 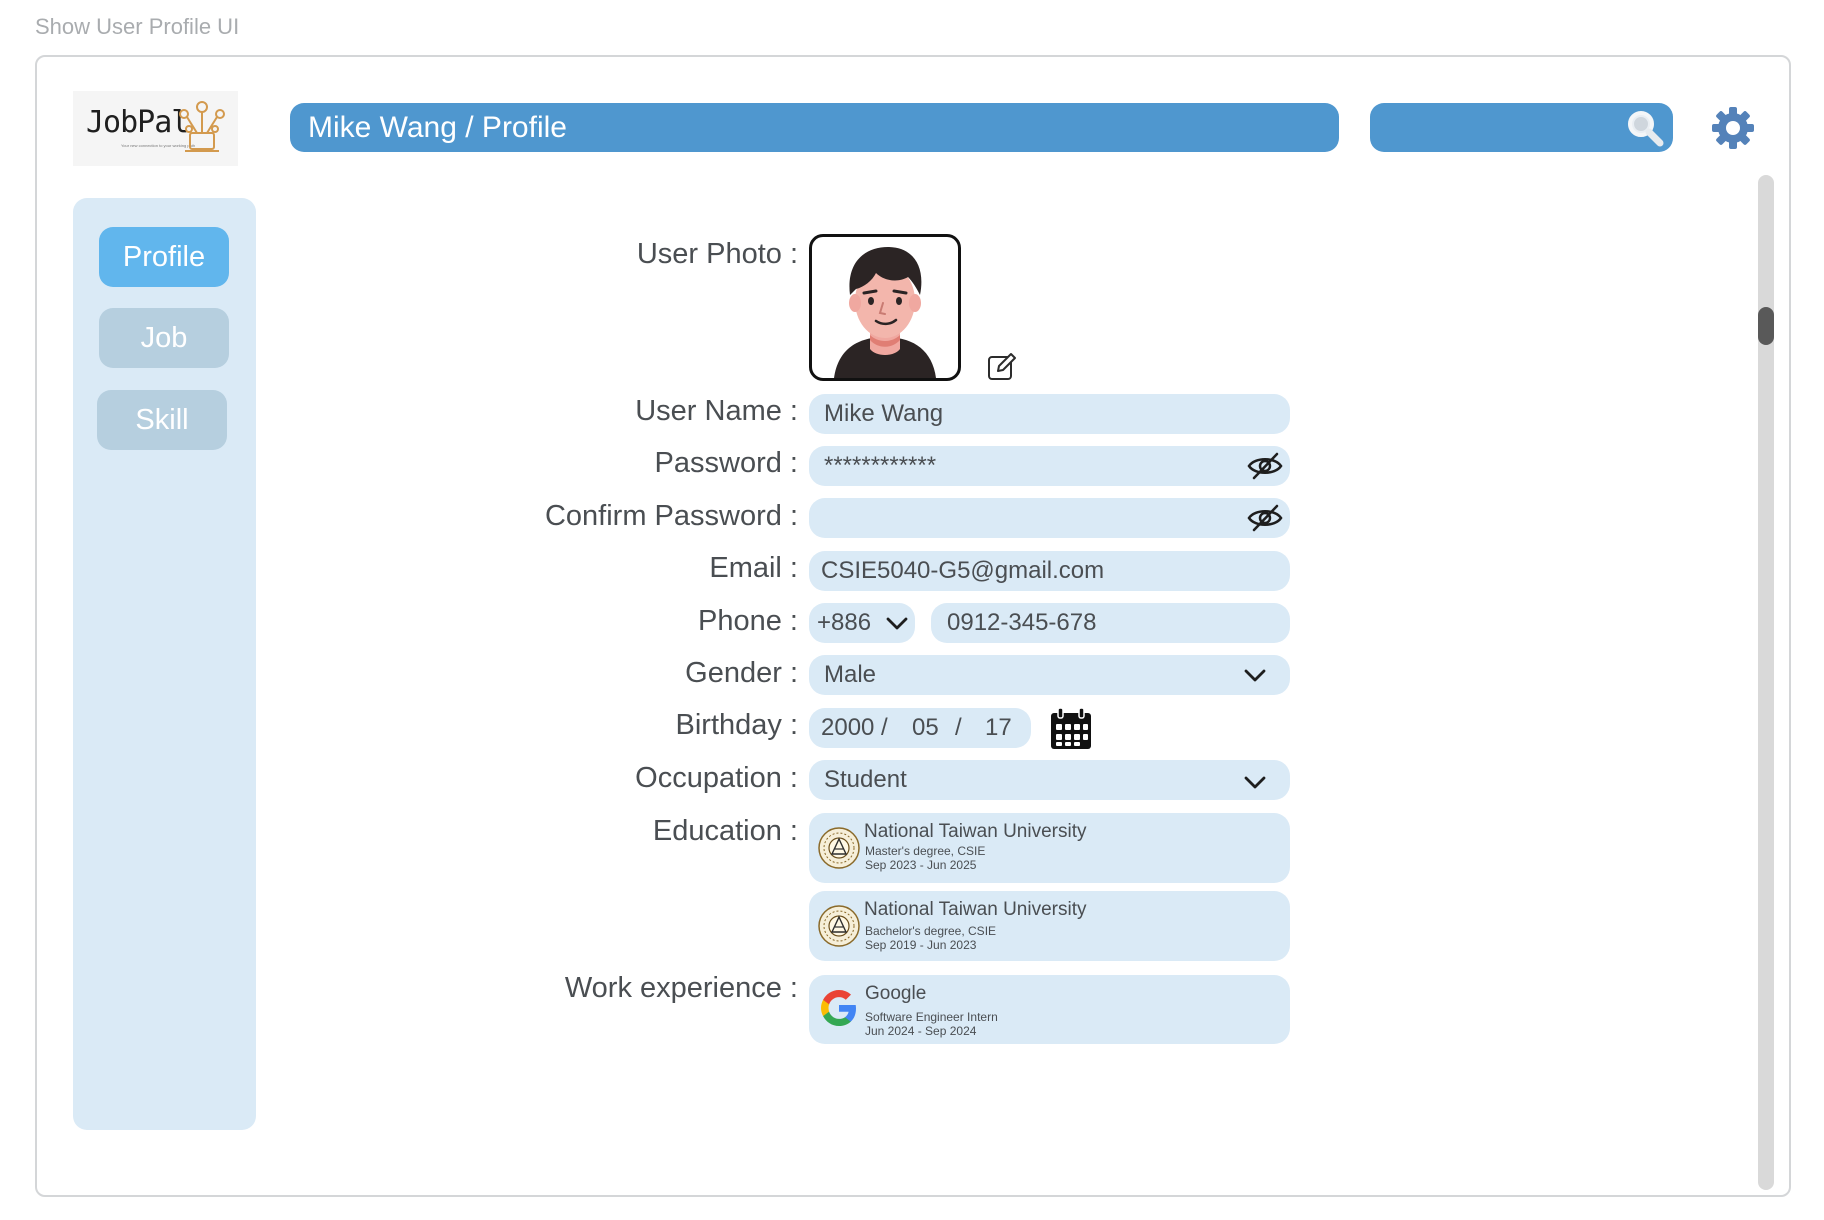 I want to click on user-name-value: Mike Wang, so click(x=884, y=413).